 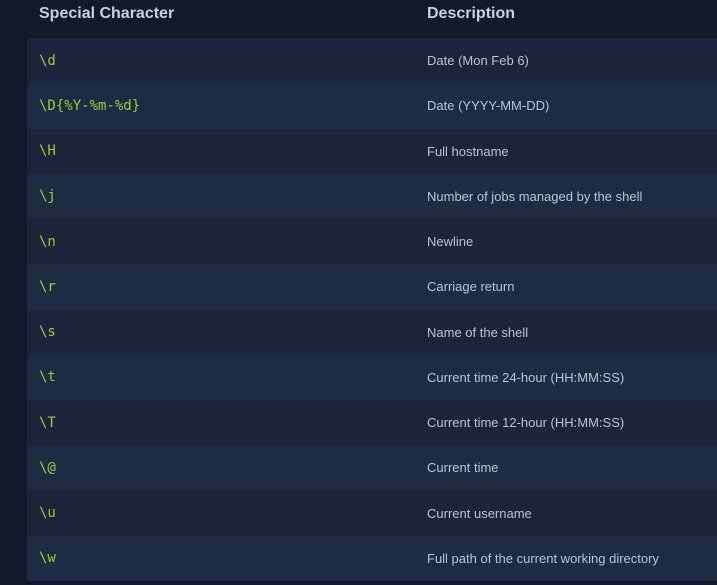 What do you see at coordinates (47, 558) in the screenshot?
I see `special-character-code: \w` at bounding box center [47, 558].